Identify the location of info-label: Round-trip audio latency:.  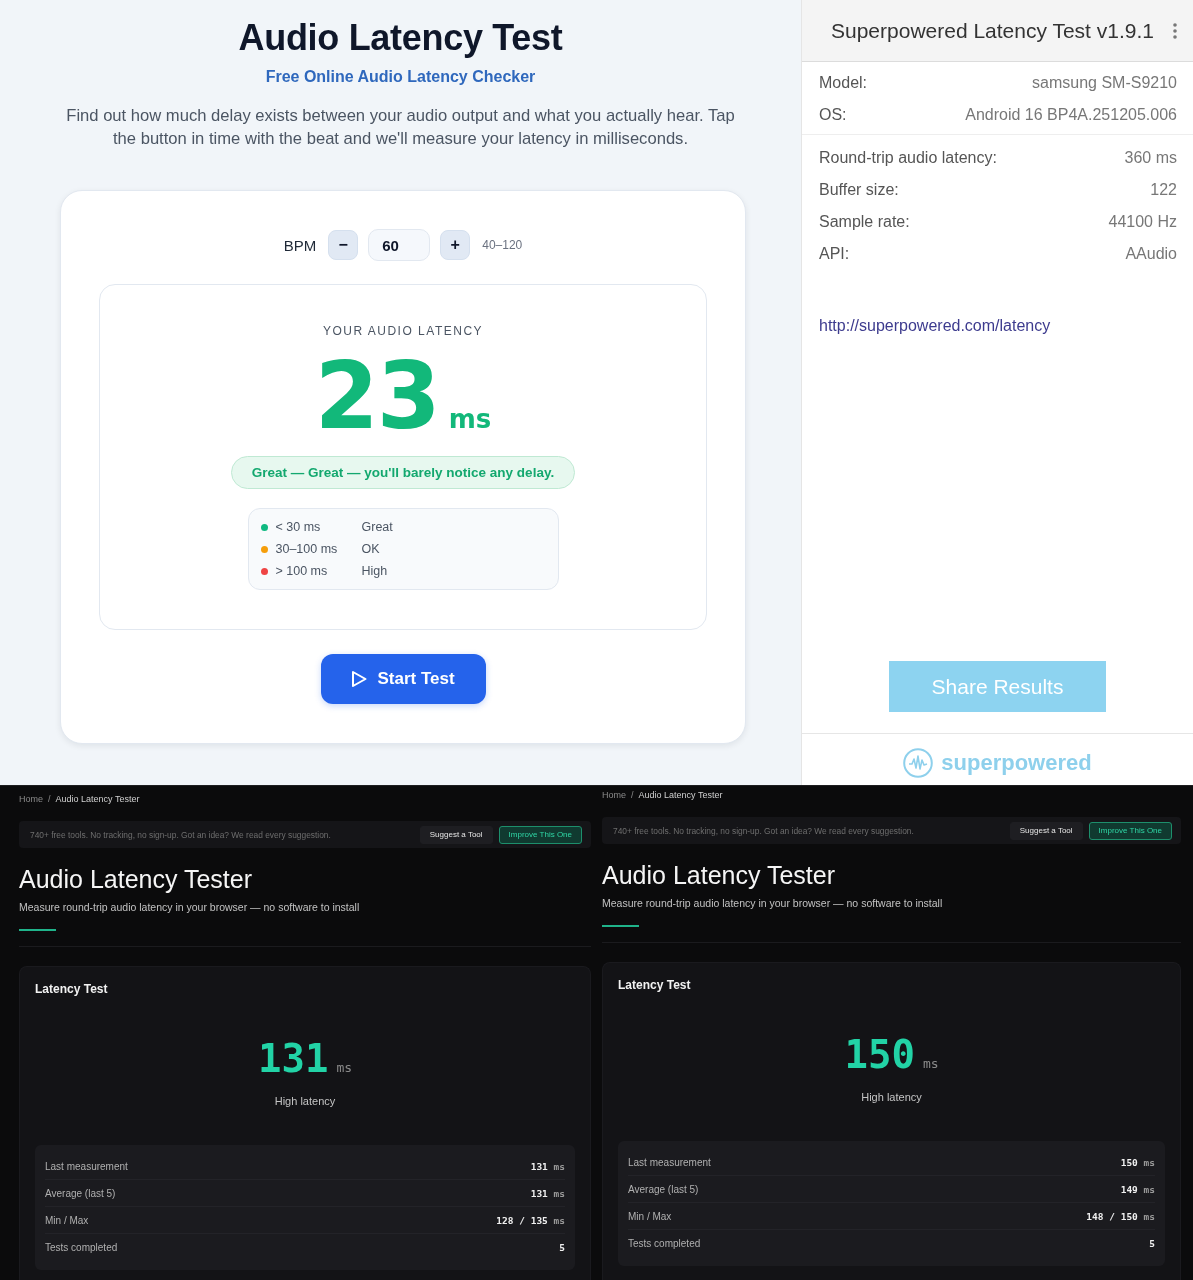
(908, 158).